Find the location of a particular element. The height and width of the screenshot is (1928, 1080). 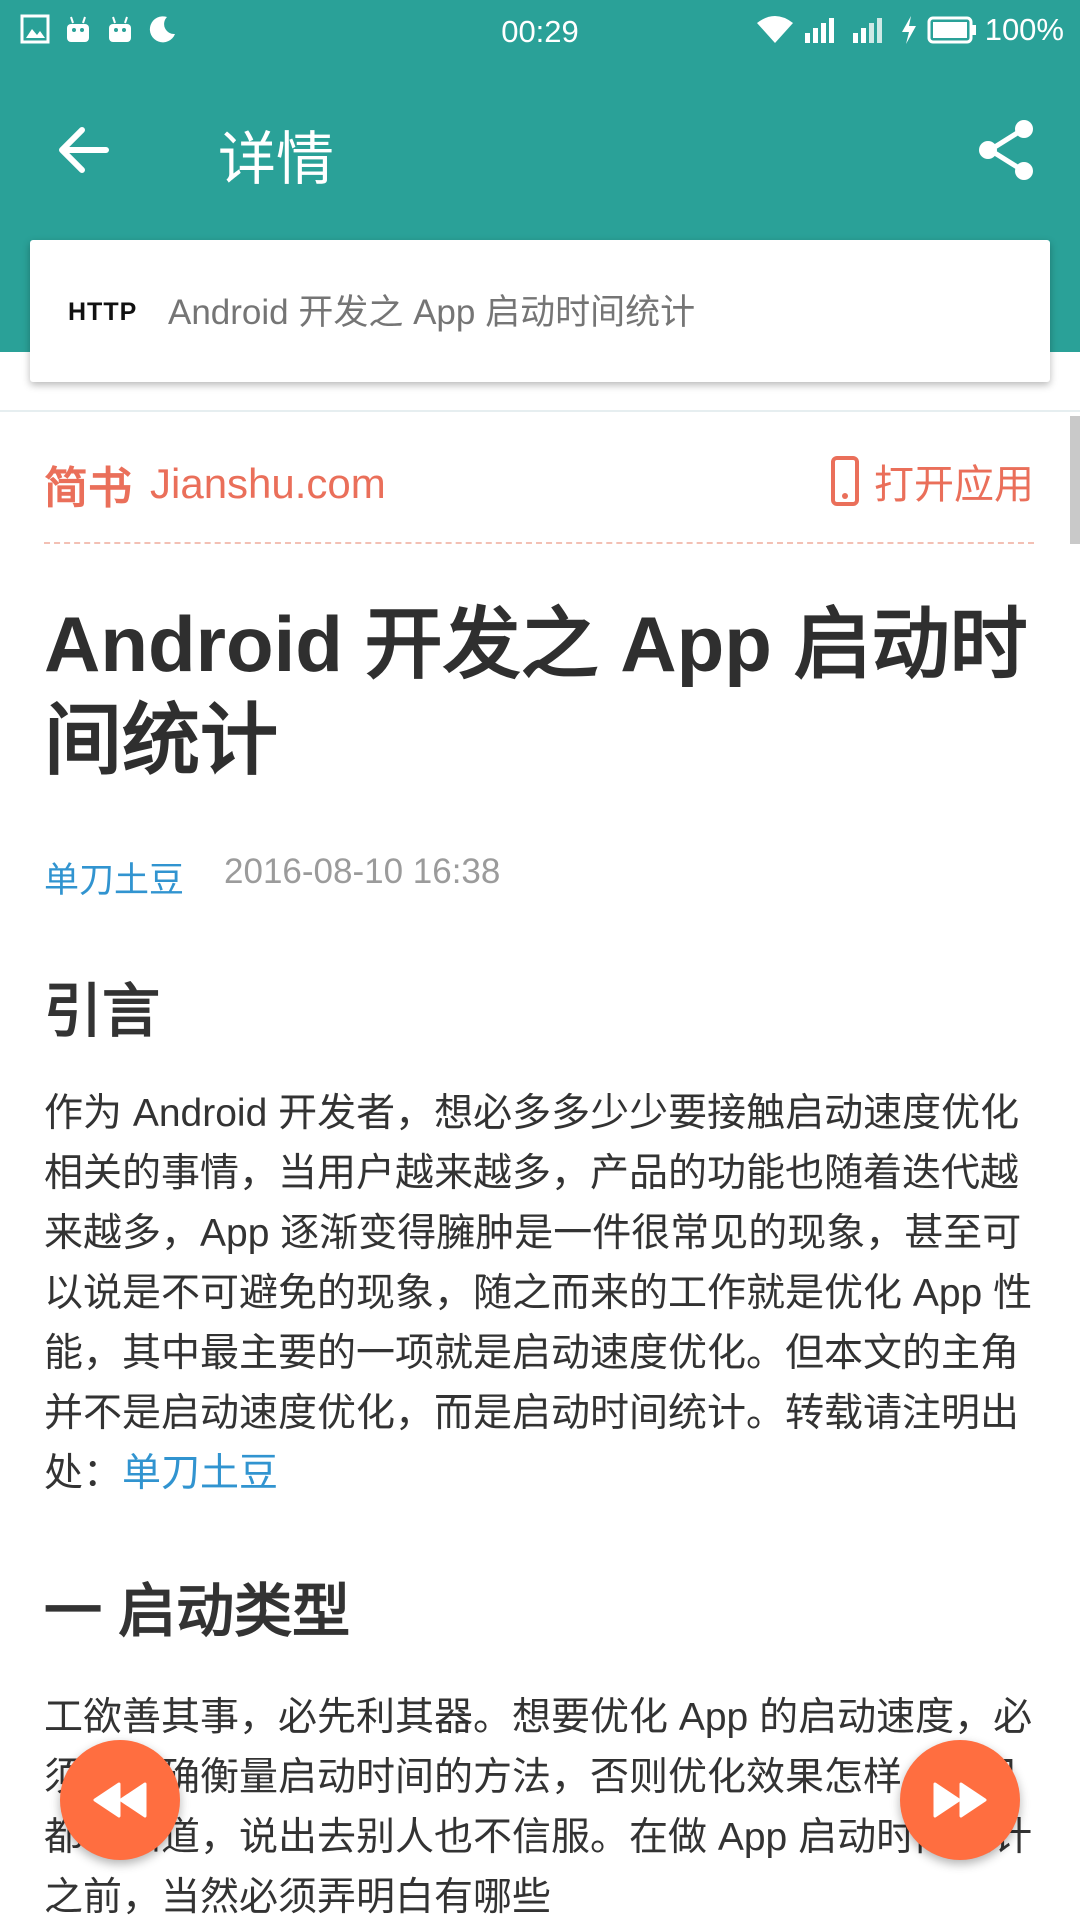

fast-forward-icon is located at coordinates (960, 1800).